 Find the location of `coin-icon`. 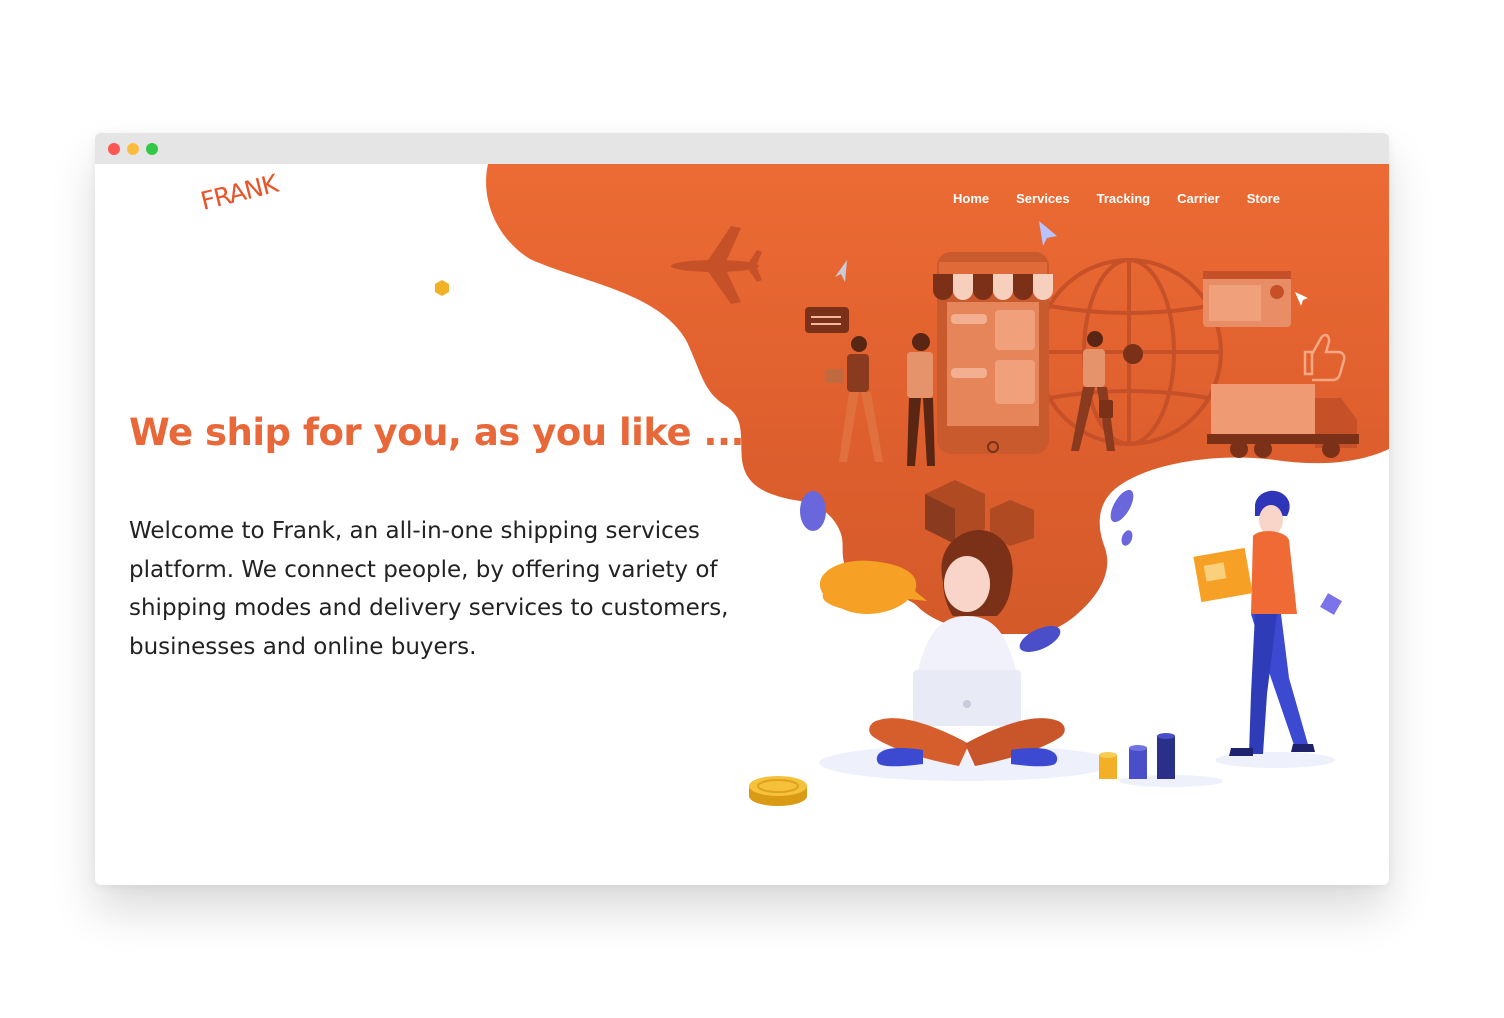

coin-icon is located at coordinates (778, 791).